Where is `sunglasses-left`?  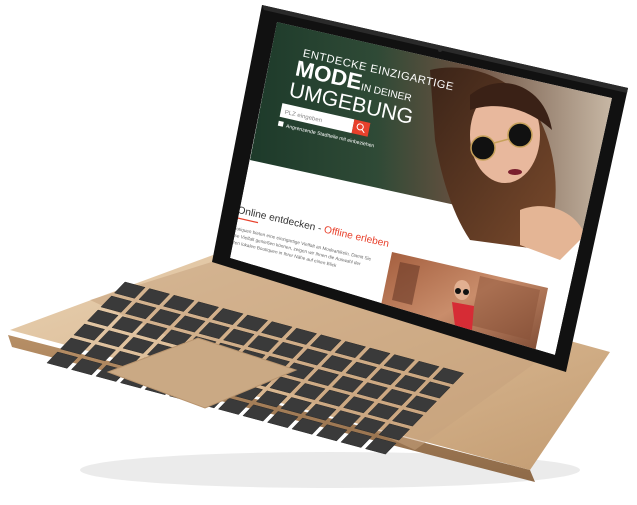 sunglasses-left is located at coordinates (483, 148).